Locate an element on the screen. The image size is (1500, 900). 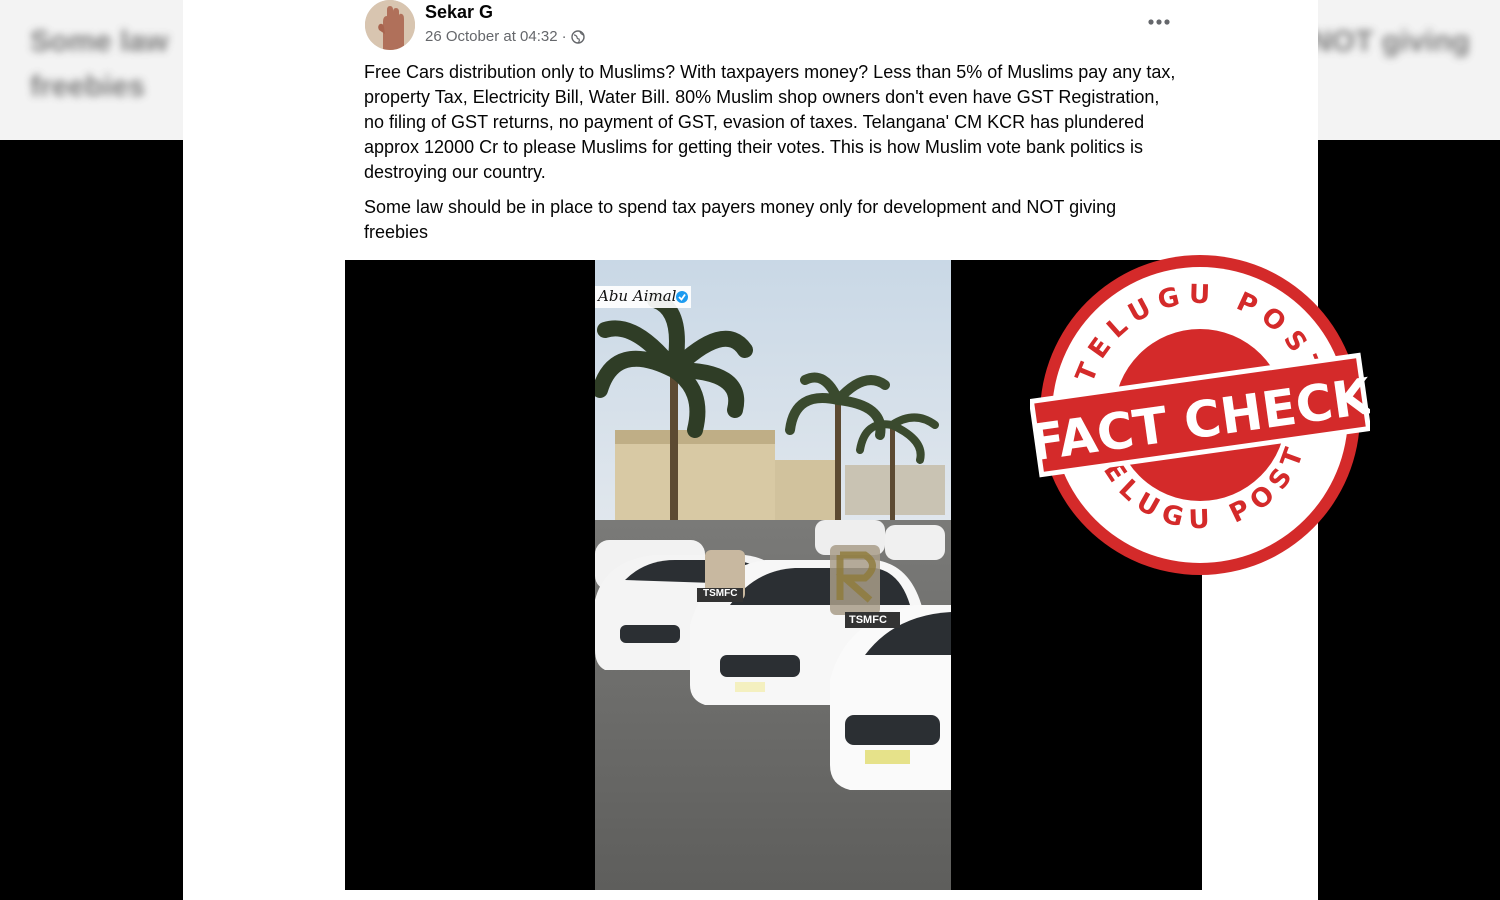
blur-text-1: Some law is located at coordinates (99, 41).